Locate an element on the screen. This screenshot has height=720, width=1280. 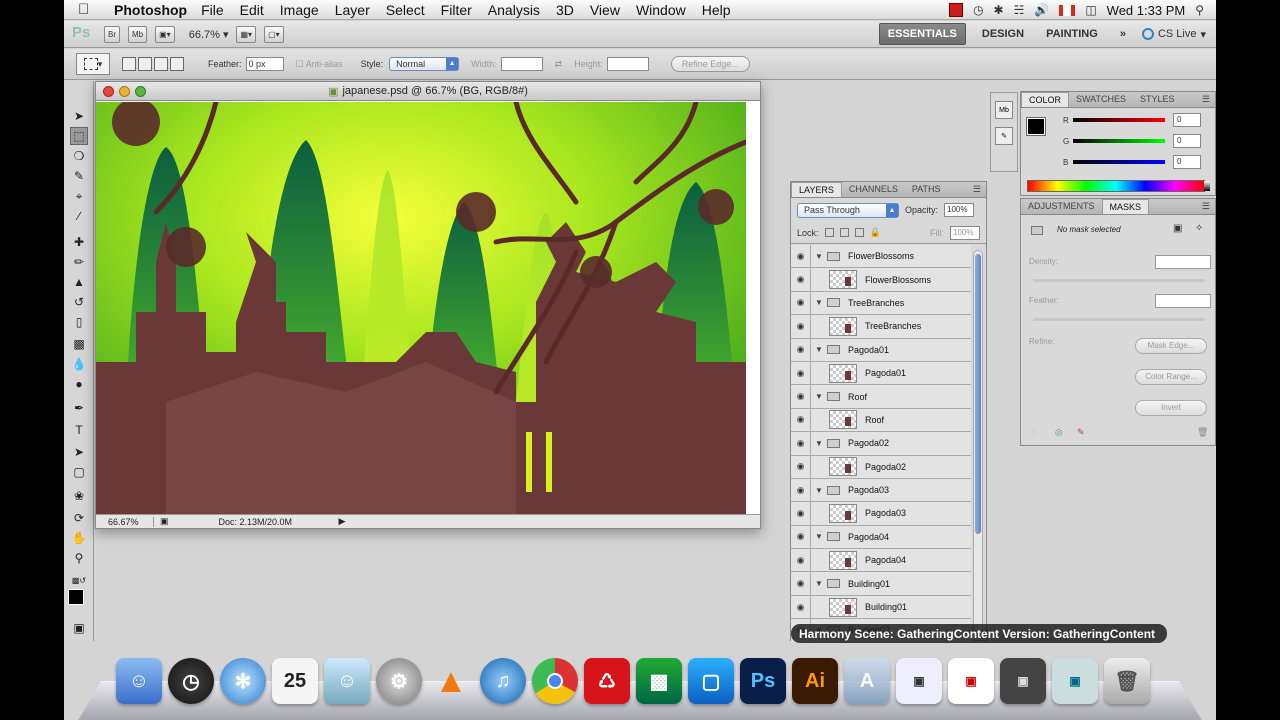
width-input is located at coordinates (521, 64).